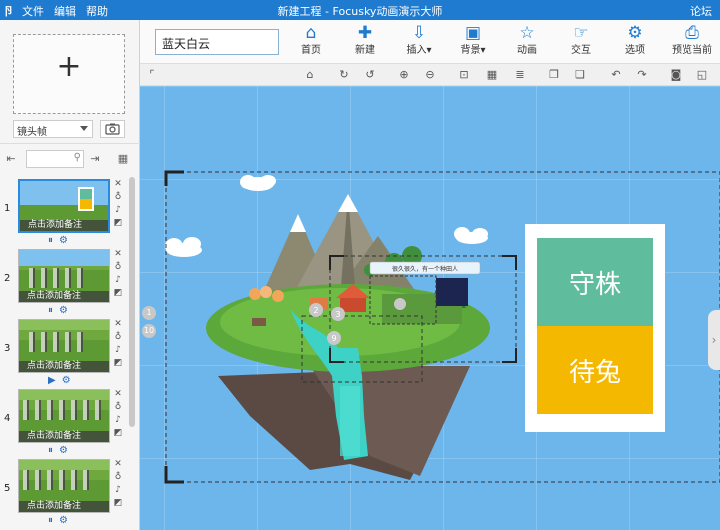 Image resolution: width=720 pixels, height=530 pixels. I want to click on undo-icon: ↶, so click(616, 75).